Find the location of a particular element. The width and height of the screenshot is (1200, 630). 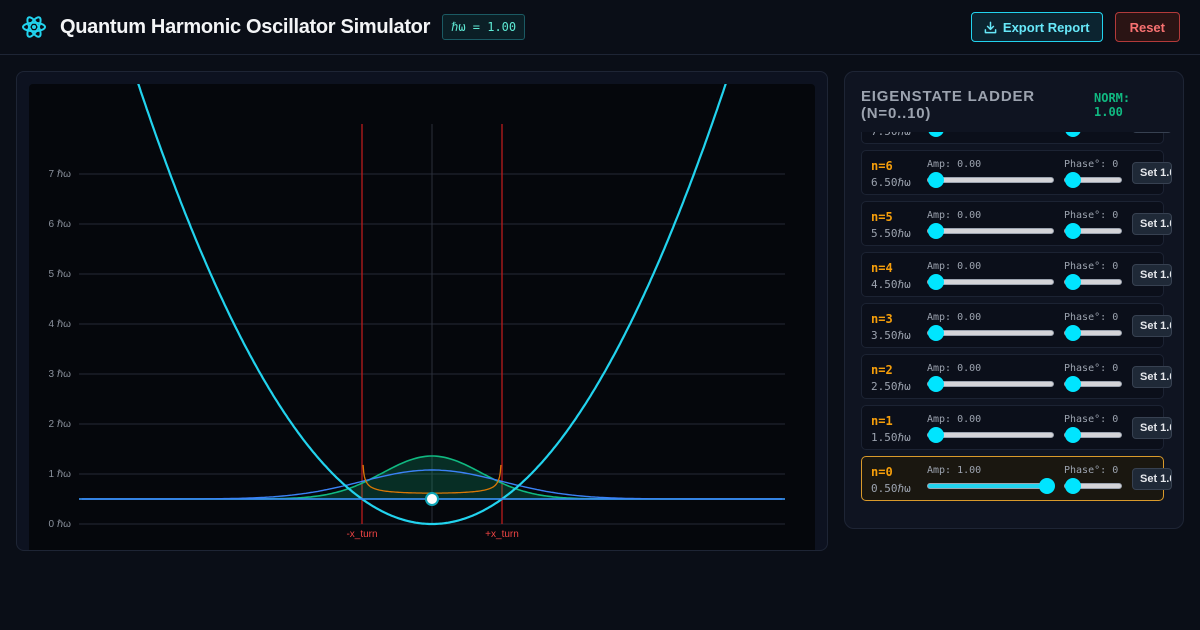

y-tick-label: 5 ℏω is located at coordinates (60, 274).